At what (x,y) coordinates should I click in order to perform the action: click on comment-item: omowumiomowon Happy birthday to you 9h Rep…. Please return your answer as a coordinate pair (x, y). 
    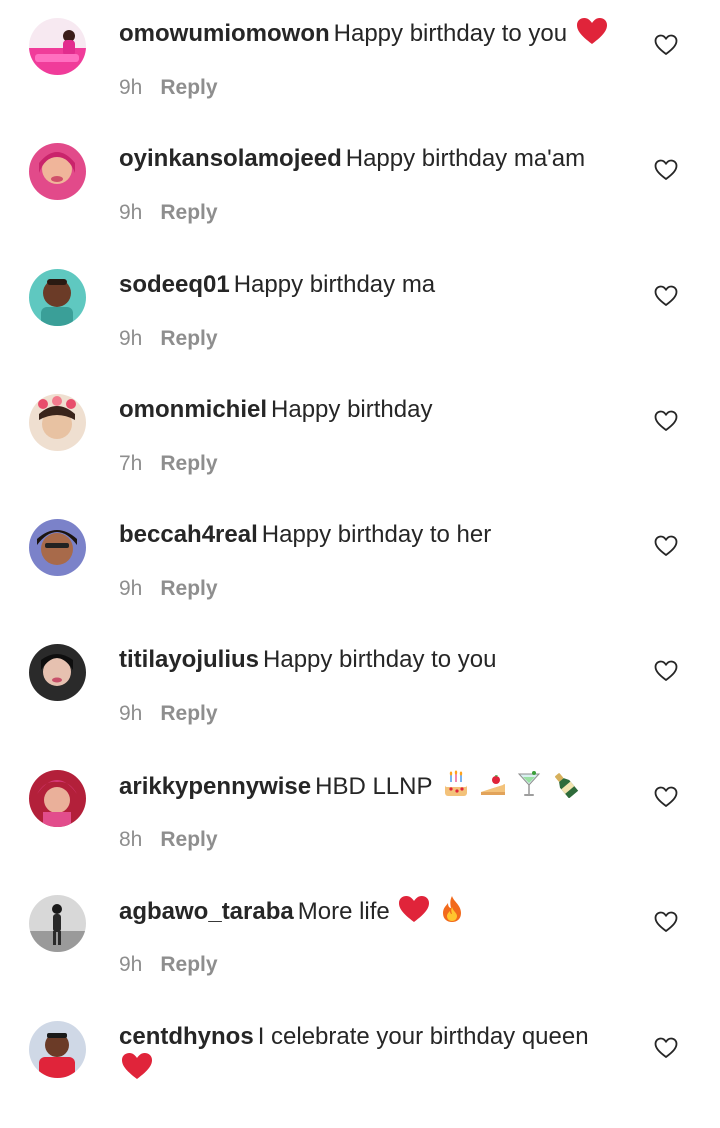
    Looking at the image, I should click on (360, 62).